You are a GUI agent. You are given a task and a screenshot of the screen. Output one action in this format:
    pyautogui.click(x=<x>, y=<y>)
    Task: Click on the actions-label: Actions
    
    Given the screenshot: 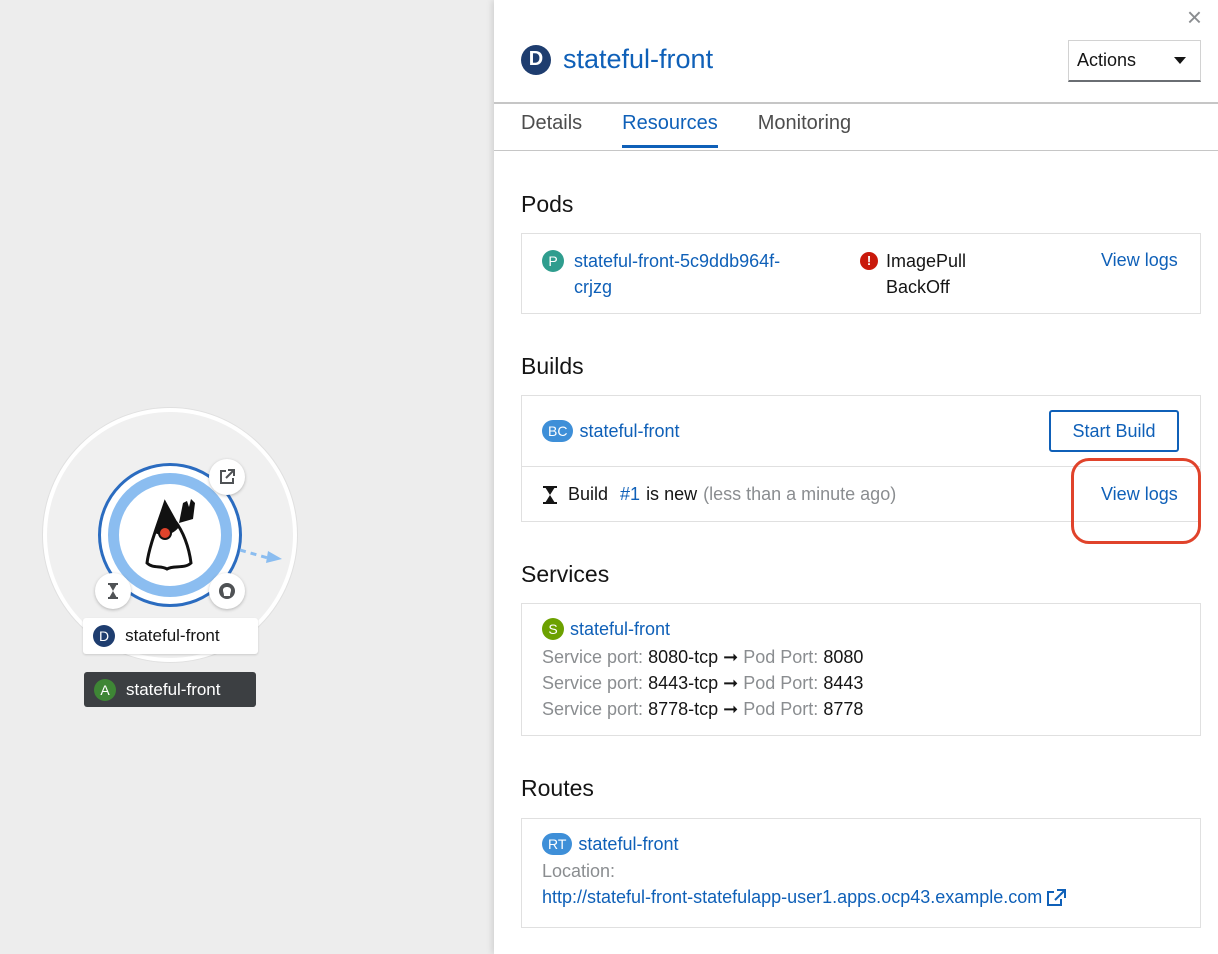 What is the action you would take?
    pyautogui.click(x=1107, y=60)
    